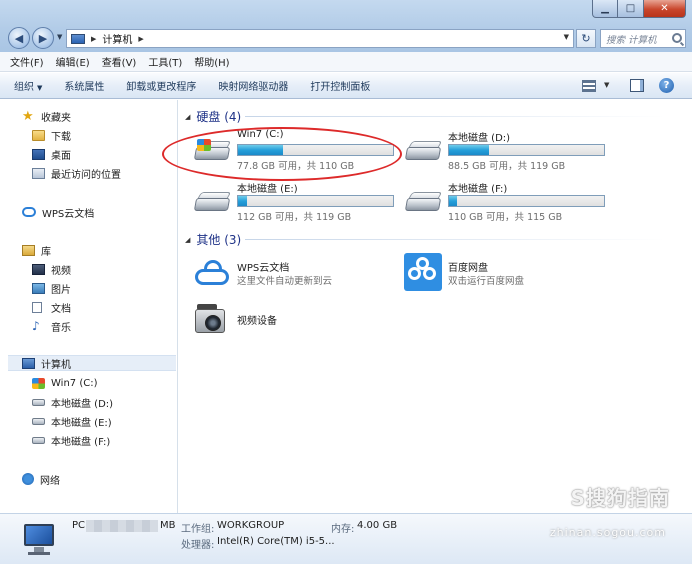 The height and width of the screenshot is (564, 692). Describe the element at coordinates (84, 85) in the screenshot. I see `system-properties-button: 系统属性` at that location.